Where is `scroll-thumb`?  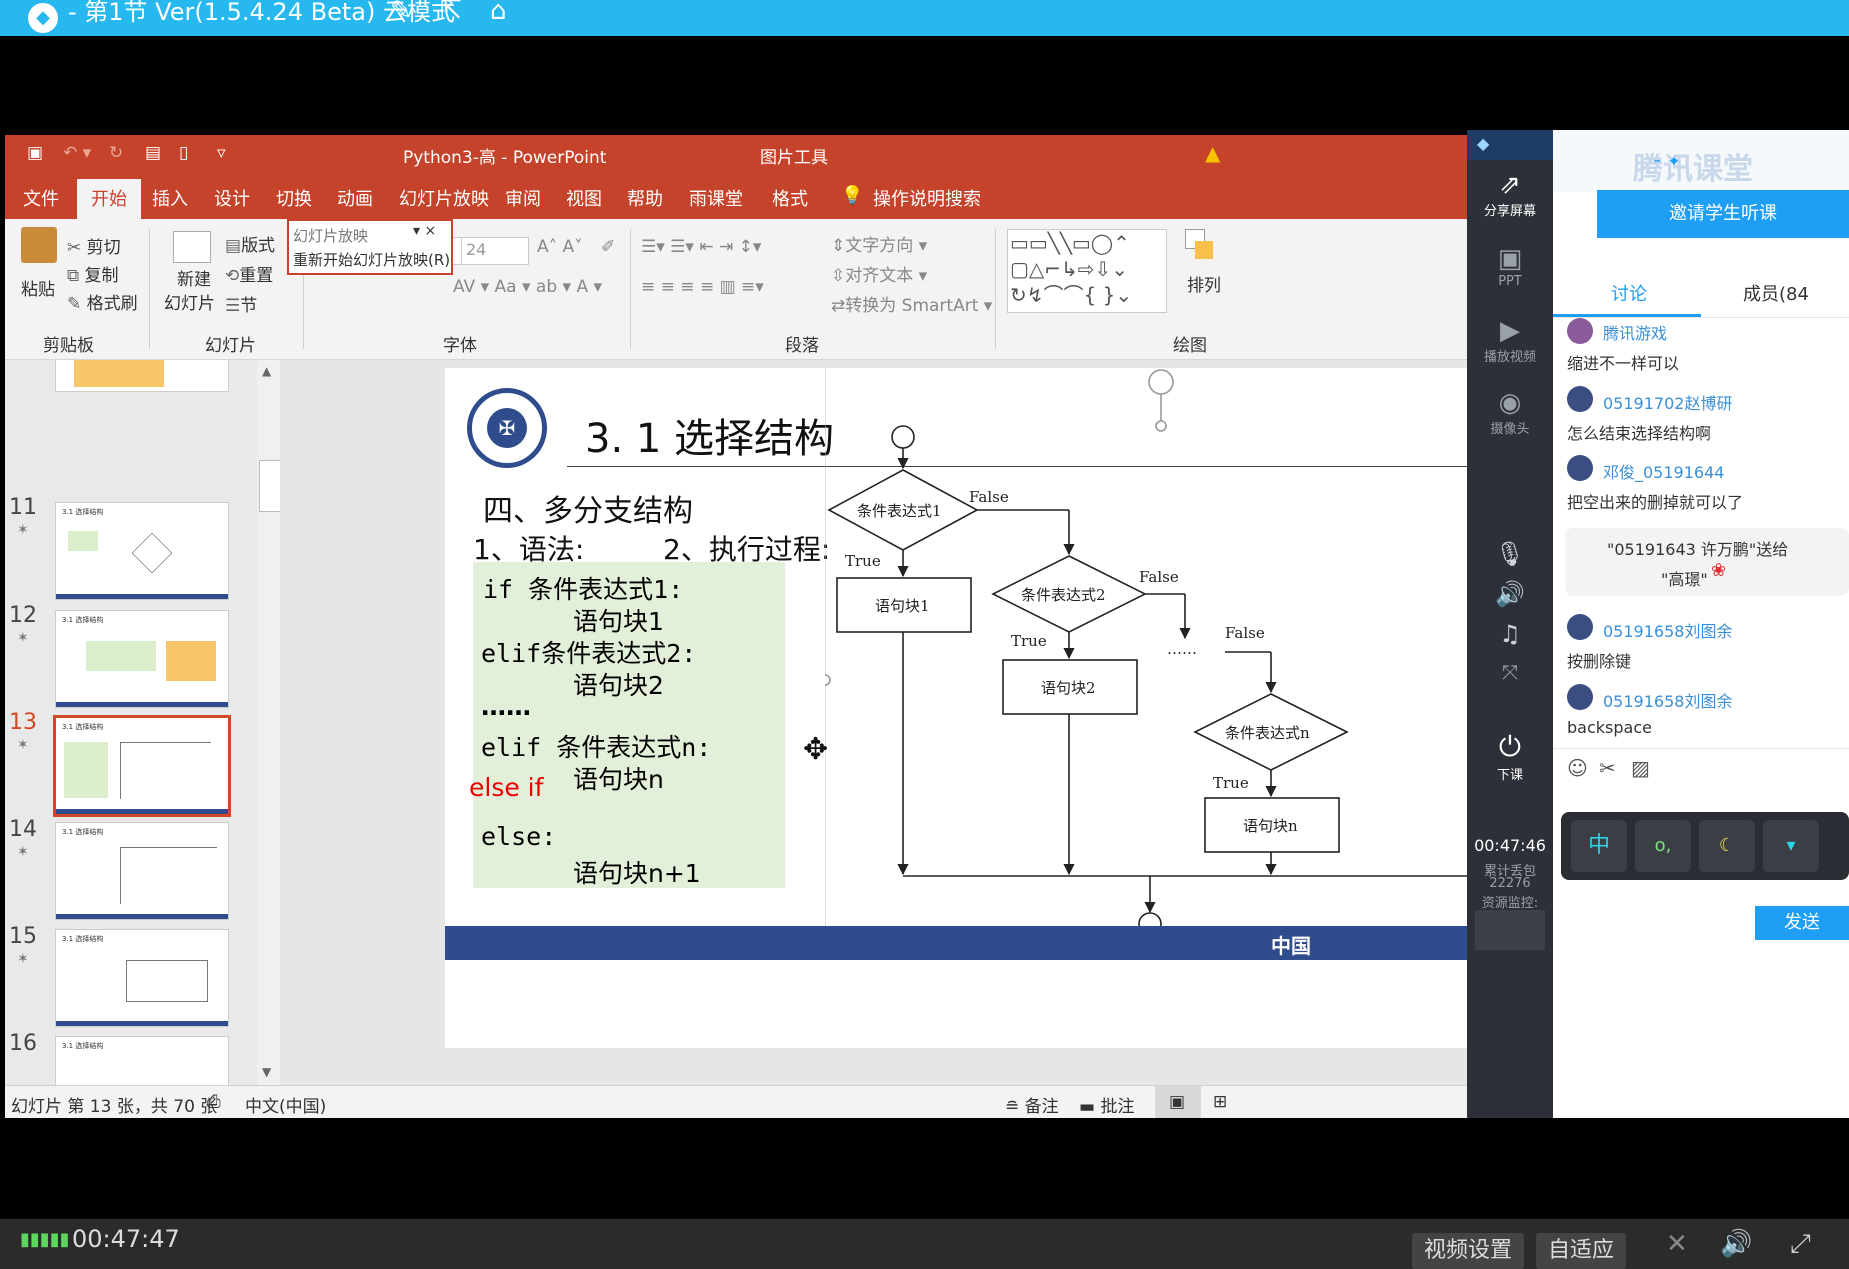
scroll-thumb is located at coordinates (270, 486).